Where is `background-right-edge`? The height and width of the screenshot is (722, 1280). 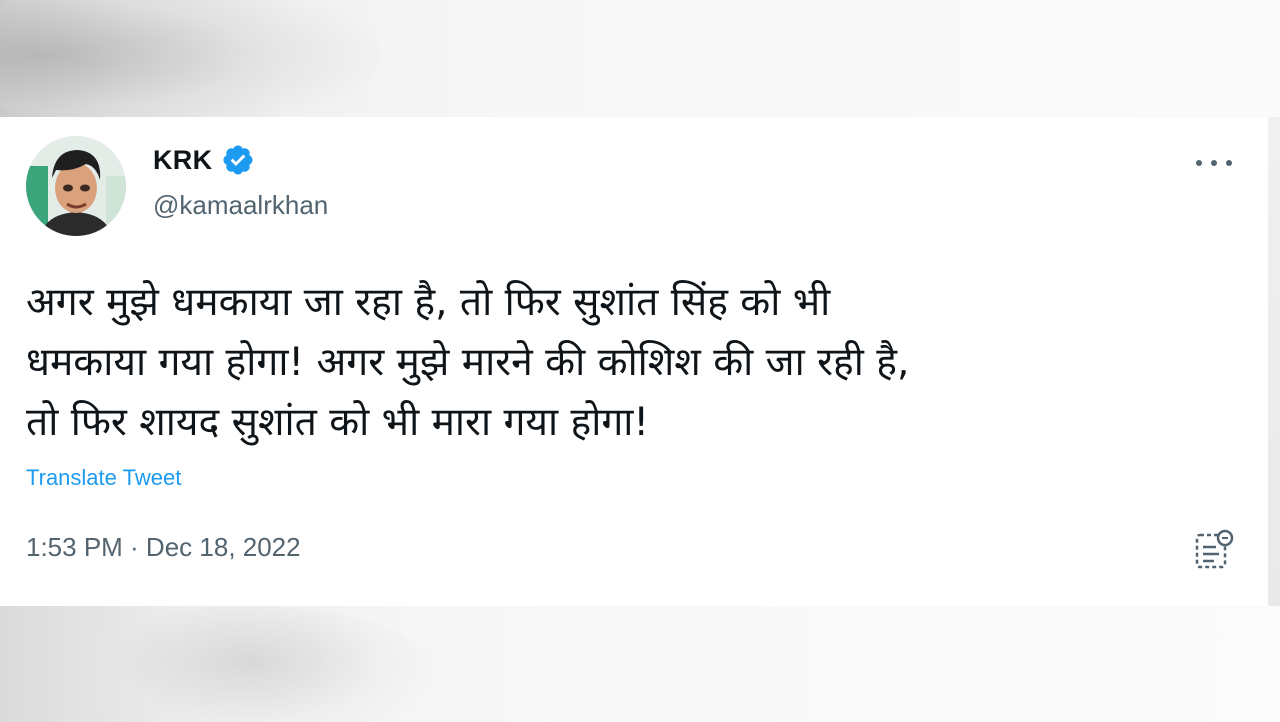
background-right-edge is located at coordinates (1274, 361).